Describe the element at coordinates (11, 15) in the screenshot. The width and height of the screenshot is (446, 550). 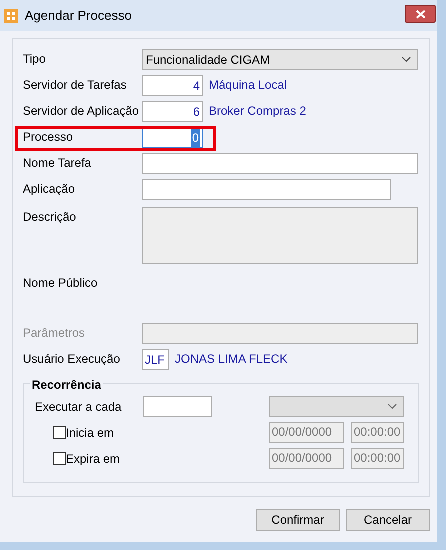
I see `app-icon` at that location.